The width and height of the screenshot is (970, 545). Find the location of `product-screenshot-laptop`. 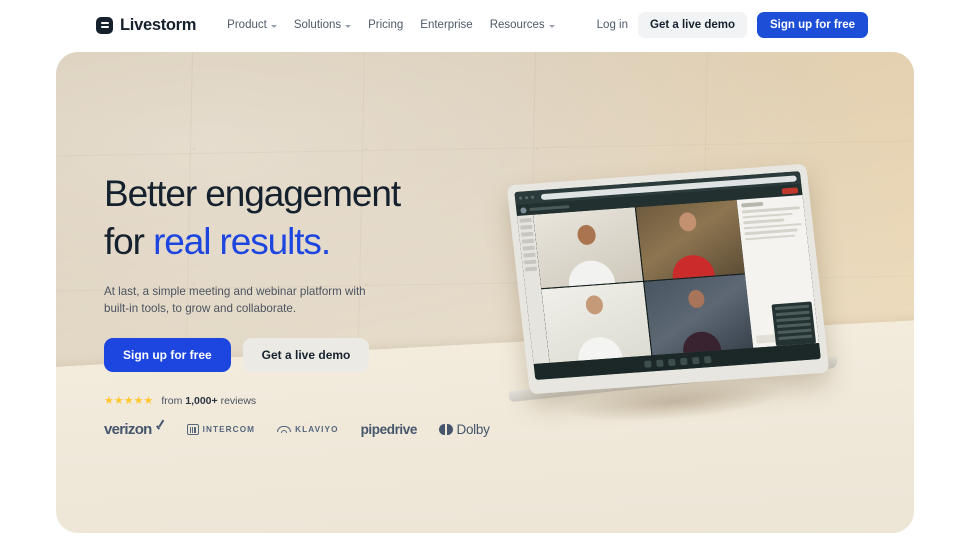

product-screenshot-laptop is located at coordinates (668, 279).